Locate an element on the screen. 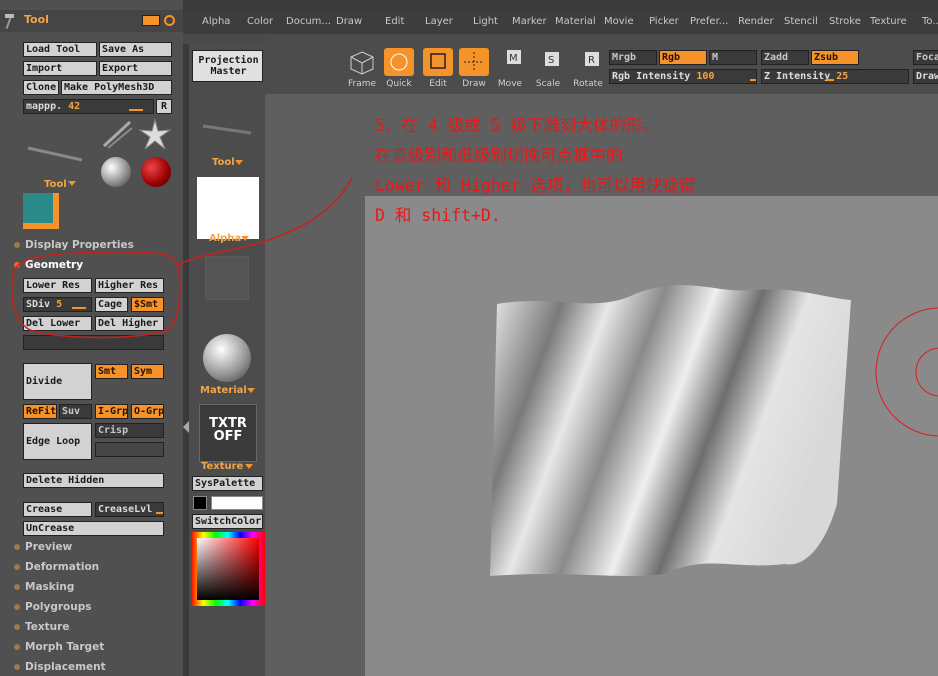  brush-stroke-thumb-icon is located at coordinates (55, 153).